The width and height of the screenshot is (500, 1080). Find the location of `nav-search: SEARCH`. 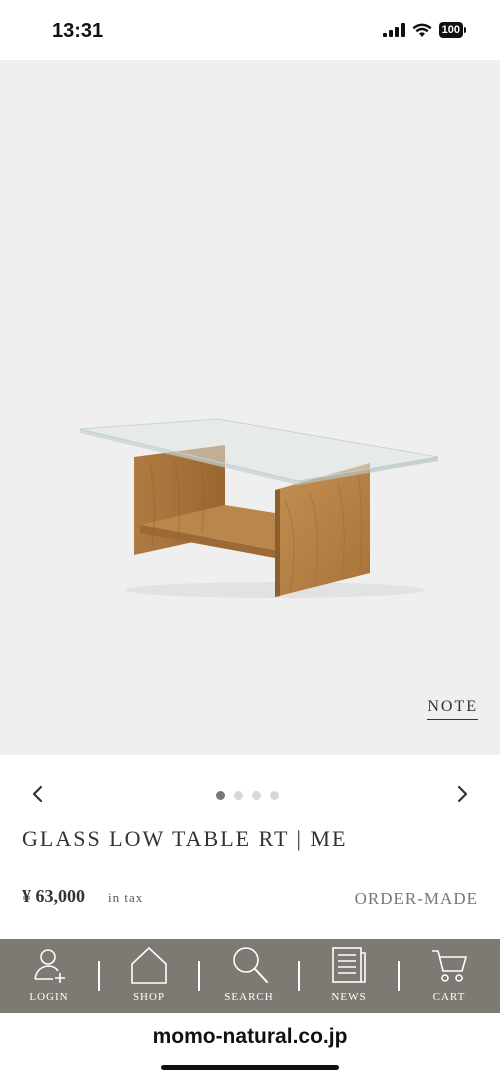

nav-search: SEARCH is located at coordinates (249, 976).